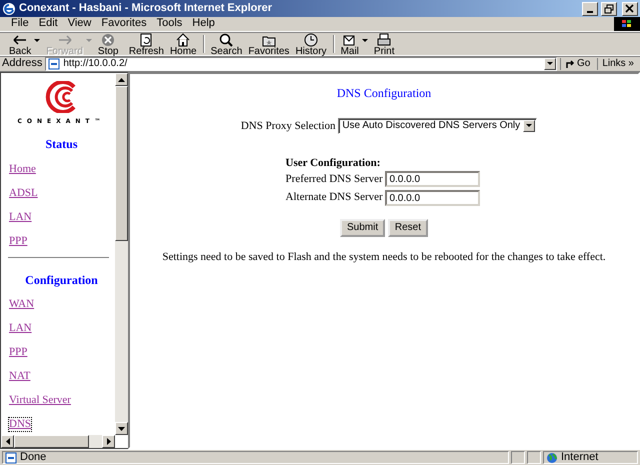 This screenshot has height=465, width=640. Describe the element at coordinates (22, 64) in the screenshot. I see `address-label: Address` at that location.